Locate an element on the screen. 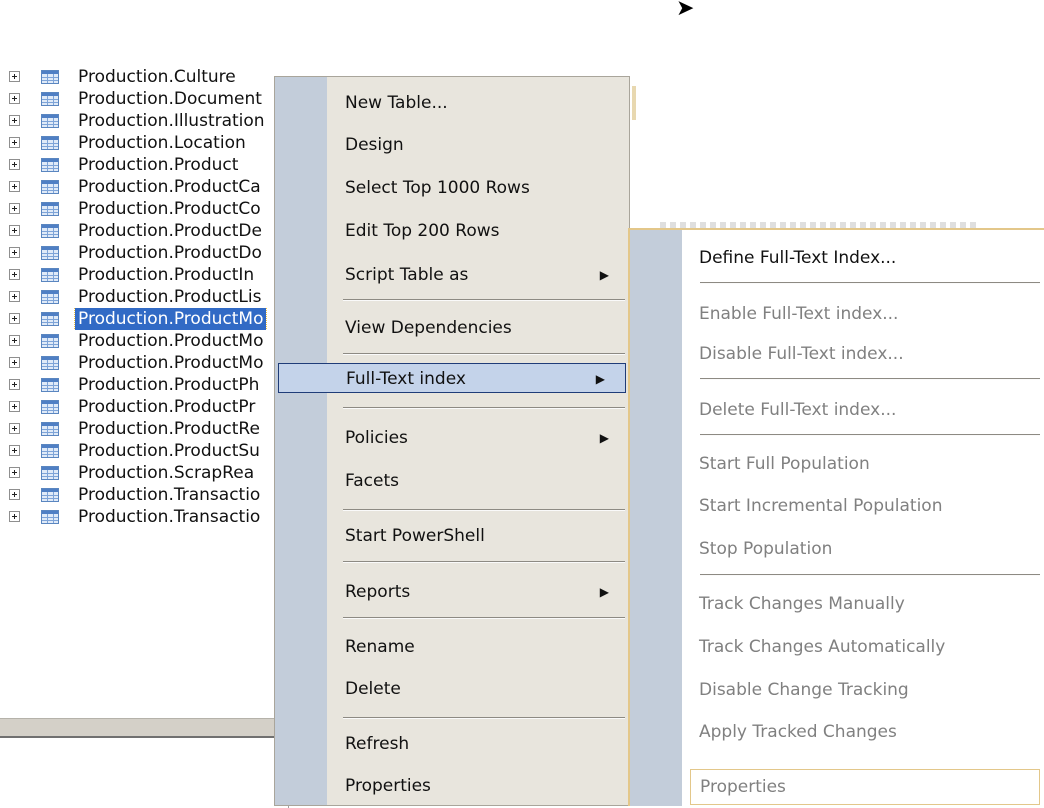 The height and width of the screenshot is (808, 1044). submenu-item-track-changes-automatically: Track Changes Automatically is located at coordinates (863, 647).